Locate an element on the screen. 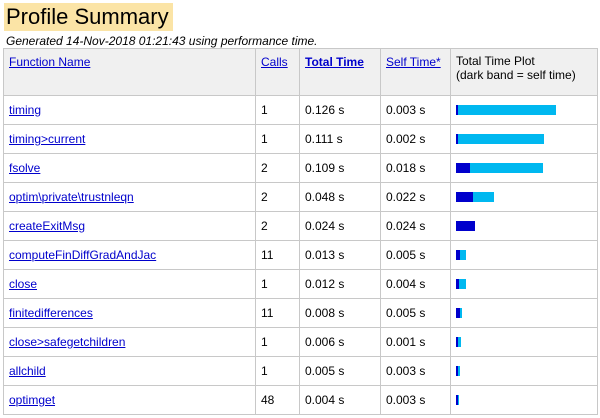 The height and width of the screenshot is (418, 600). function-name-cell: timing>current is located at coordinates (129, 139).